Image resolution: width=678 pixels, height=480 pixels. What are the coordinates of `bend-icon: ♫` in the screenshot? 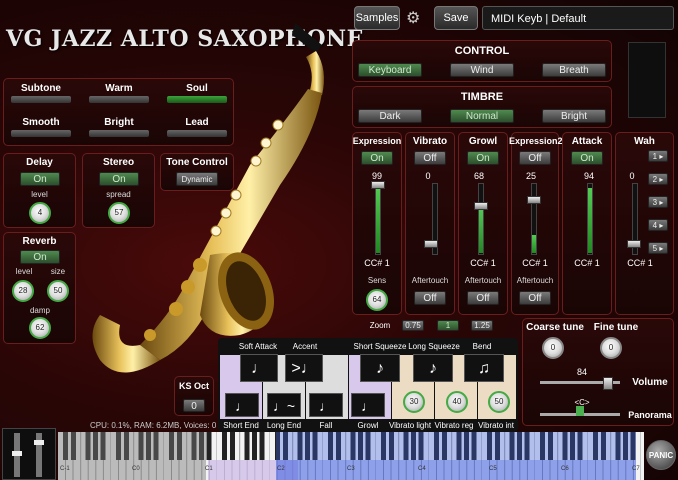 It's located at (484, 368).